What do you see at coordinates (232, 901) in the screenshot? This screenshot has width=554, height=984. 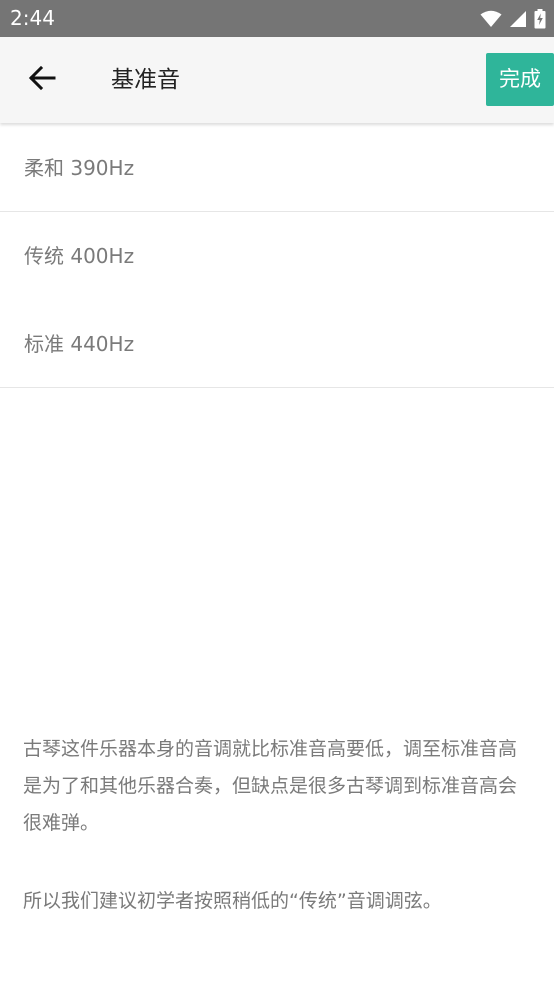 I see `recommendation-note: 所以我们建议初学者按照稍低的“传统”音调调弦。` at bounding box center [232, 901].